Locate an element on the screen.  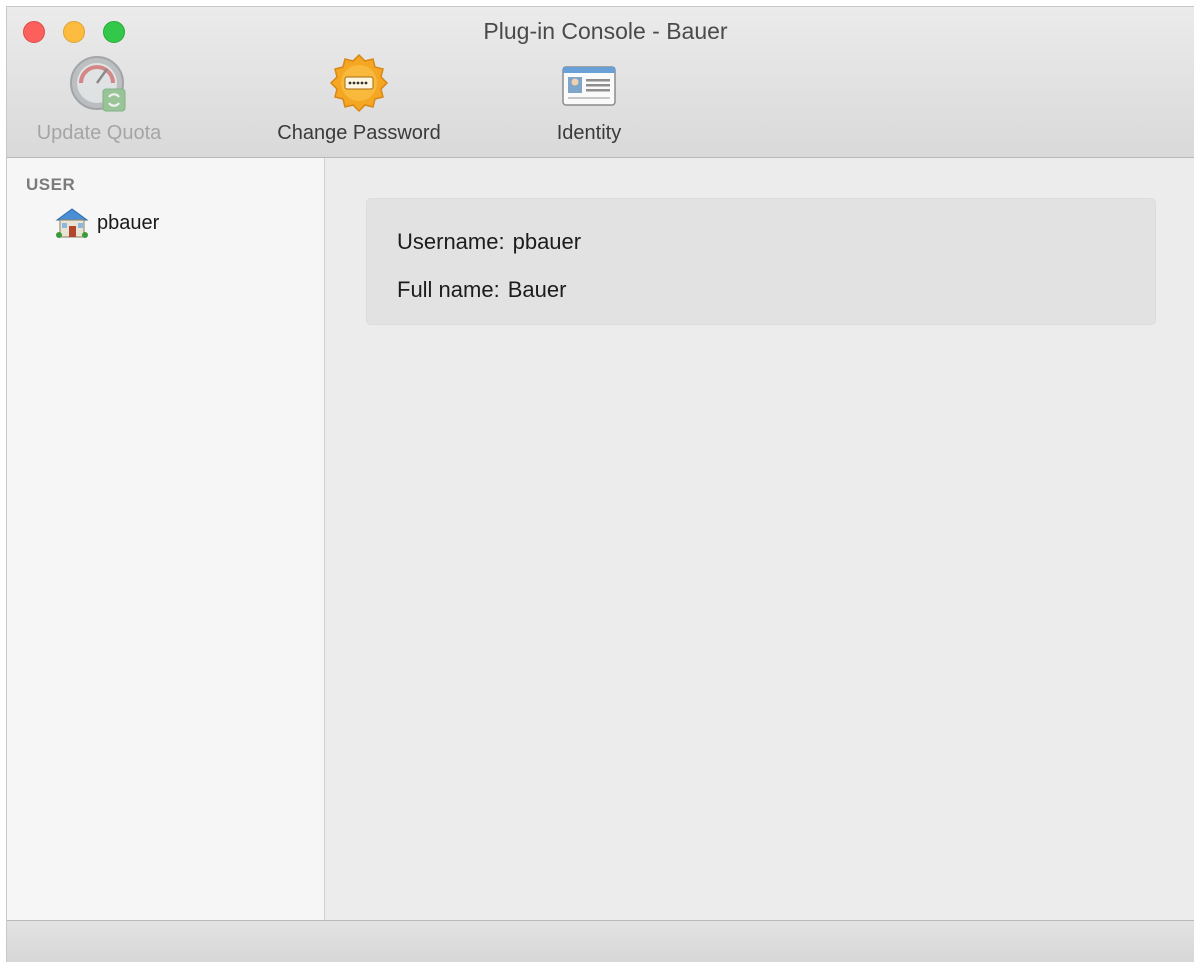
username-value: pbauer is located at coordinates (547, 241).